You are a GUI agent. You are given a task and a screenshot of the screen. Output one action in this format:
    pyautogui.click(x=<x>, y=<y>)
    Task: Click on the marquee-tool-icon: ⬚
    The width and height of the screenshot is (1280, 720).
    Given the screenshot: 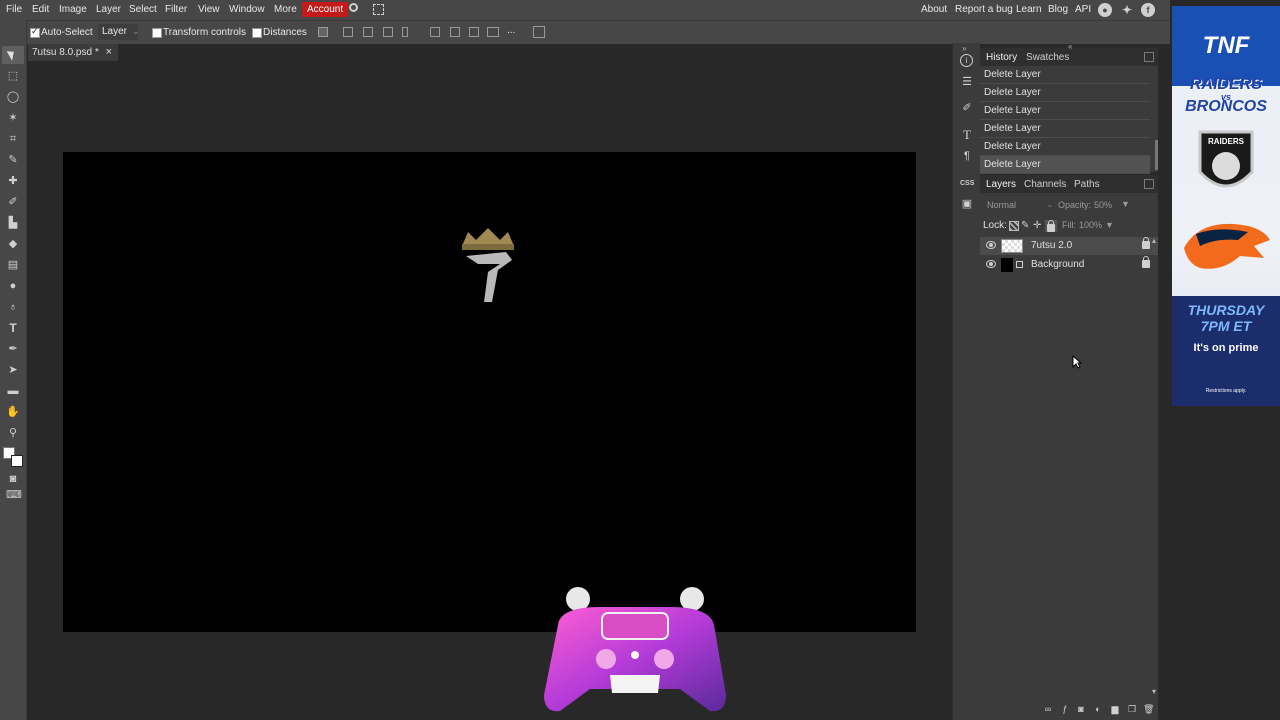 What is the action you would take?
    pyautogui.click(x=13, y=76)
    